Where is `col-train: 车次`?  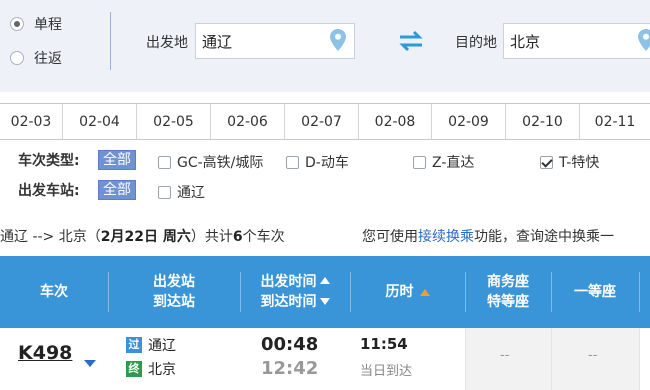 col-train: 车次 is located at coordinates (54, 292).